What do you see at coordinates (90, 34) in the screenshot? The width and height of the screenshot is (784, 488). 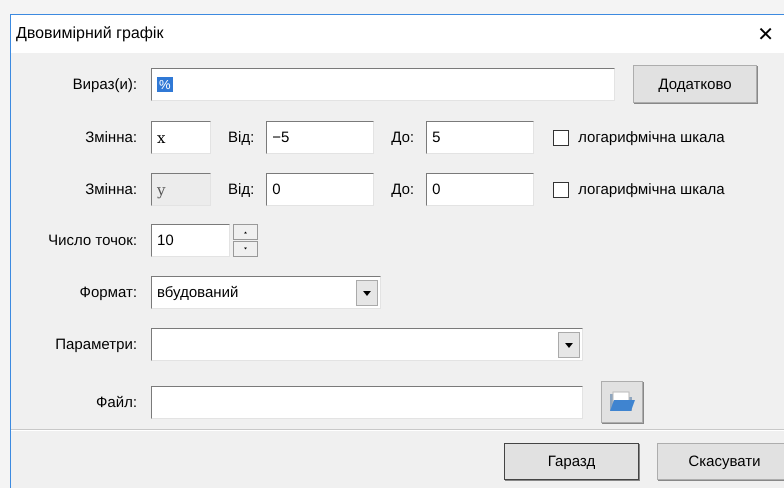 I see `window-title: Двовимірний графік` at bounding box center [90, 34].